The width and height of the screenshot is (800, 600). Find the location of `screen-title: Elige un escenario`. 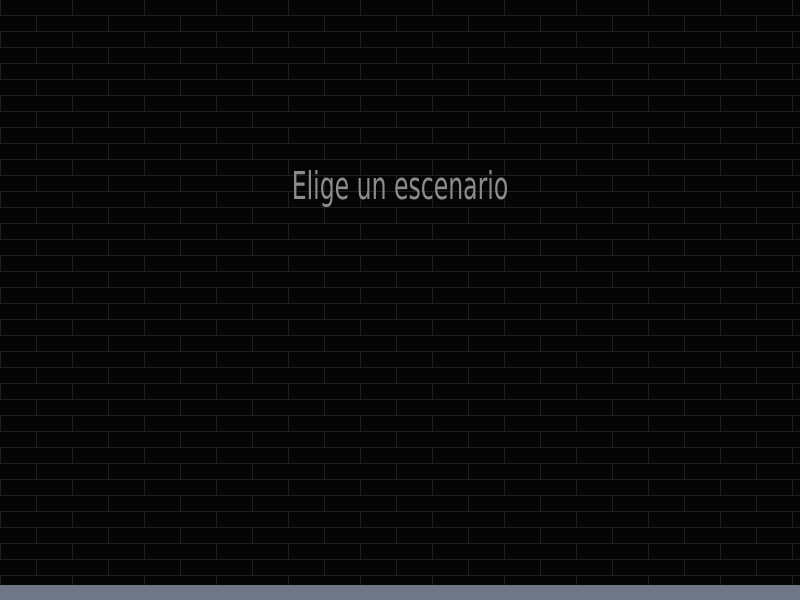

screen-title: Elige un escenario is located at coordinates (400, 186).